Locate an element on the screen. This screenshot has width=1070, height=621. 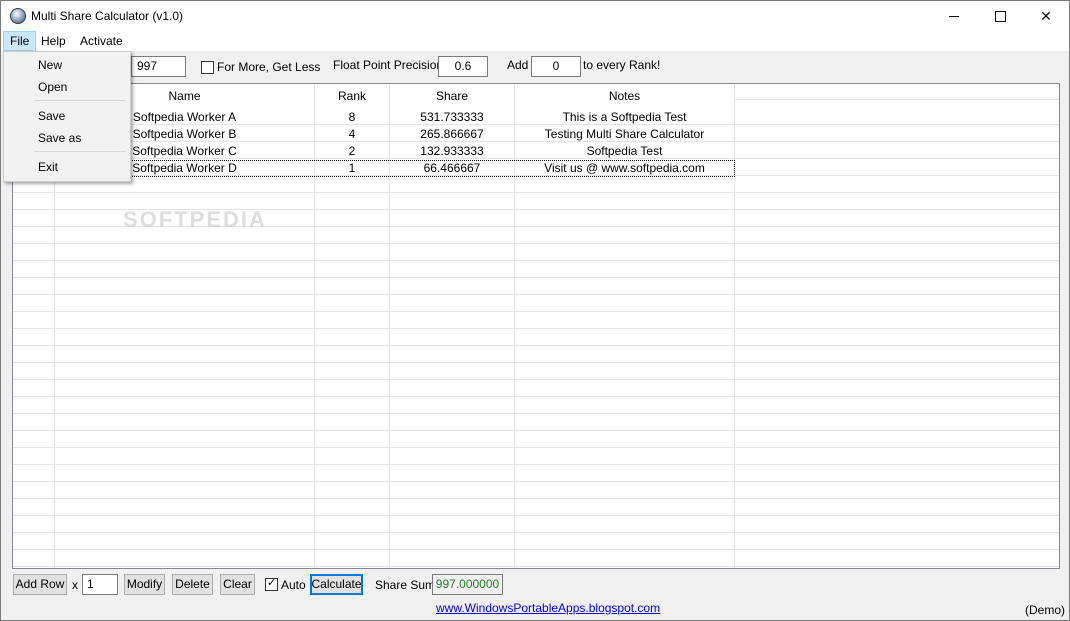
column-header-notes: Notes is located at coordinates (625, 96).